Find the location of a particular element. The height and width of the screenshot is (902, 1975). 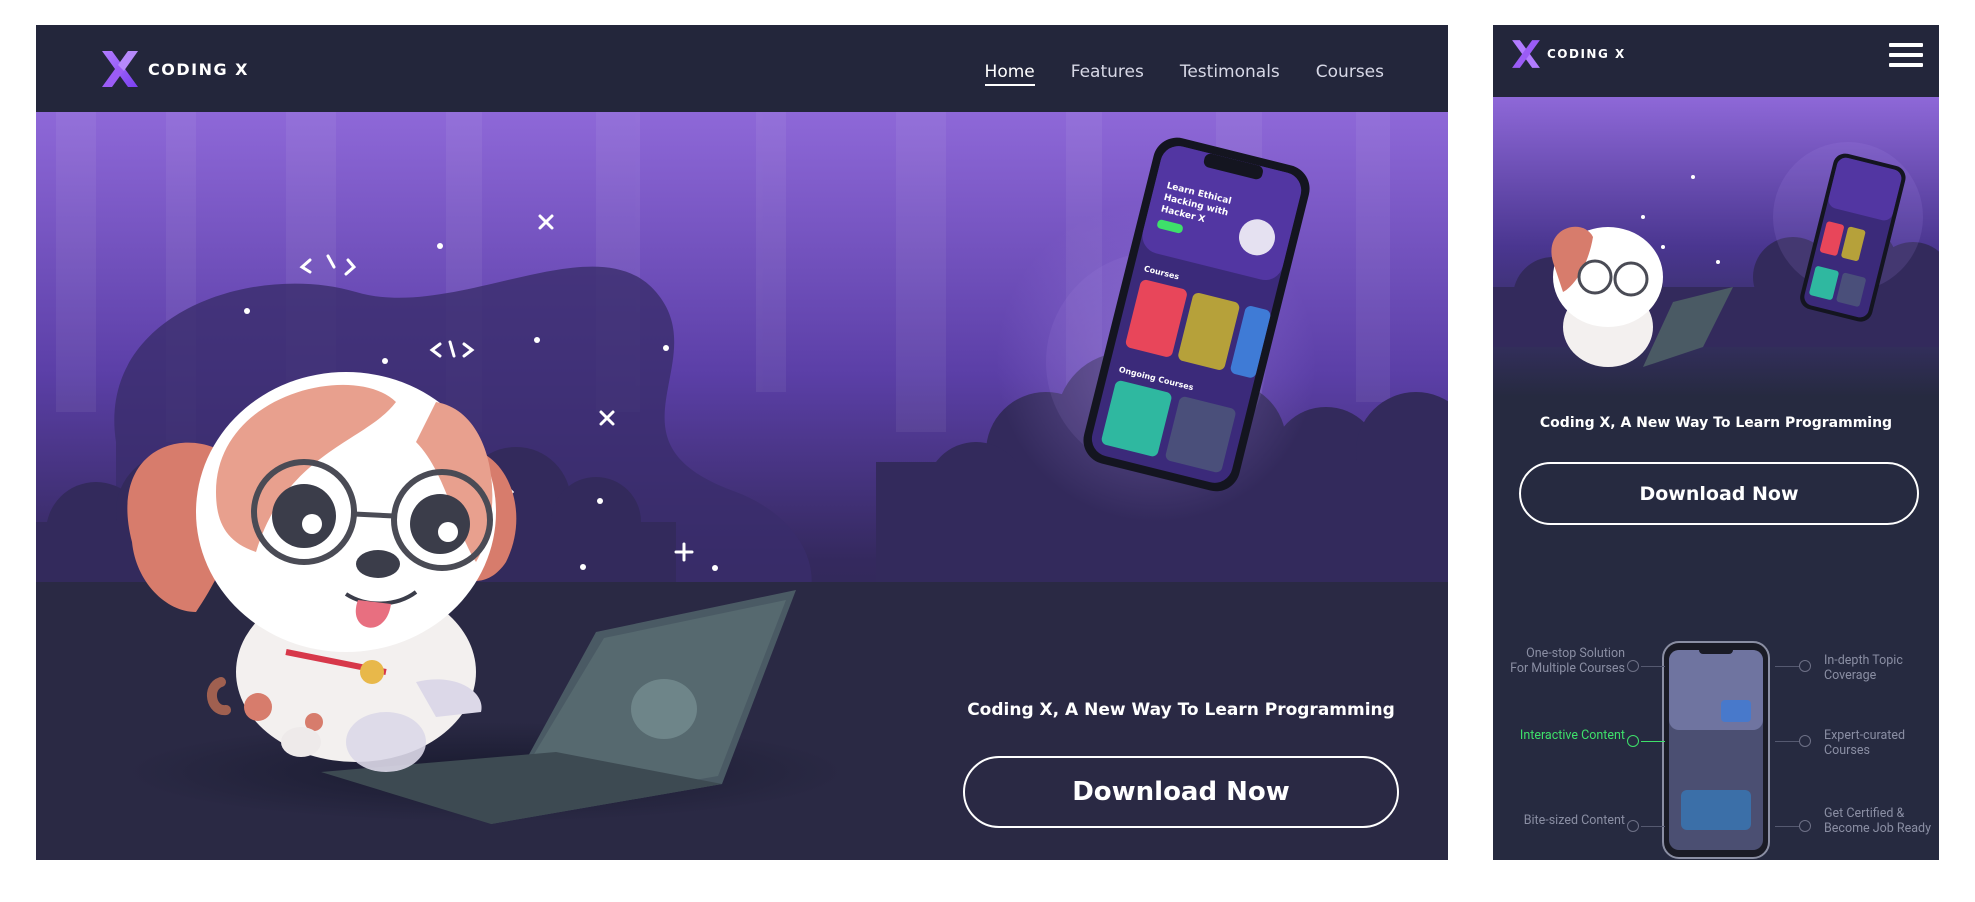

brand-name: CODING X is located at coordinates (199, 69).